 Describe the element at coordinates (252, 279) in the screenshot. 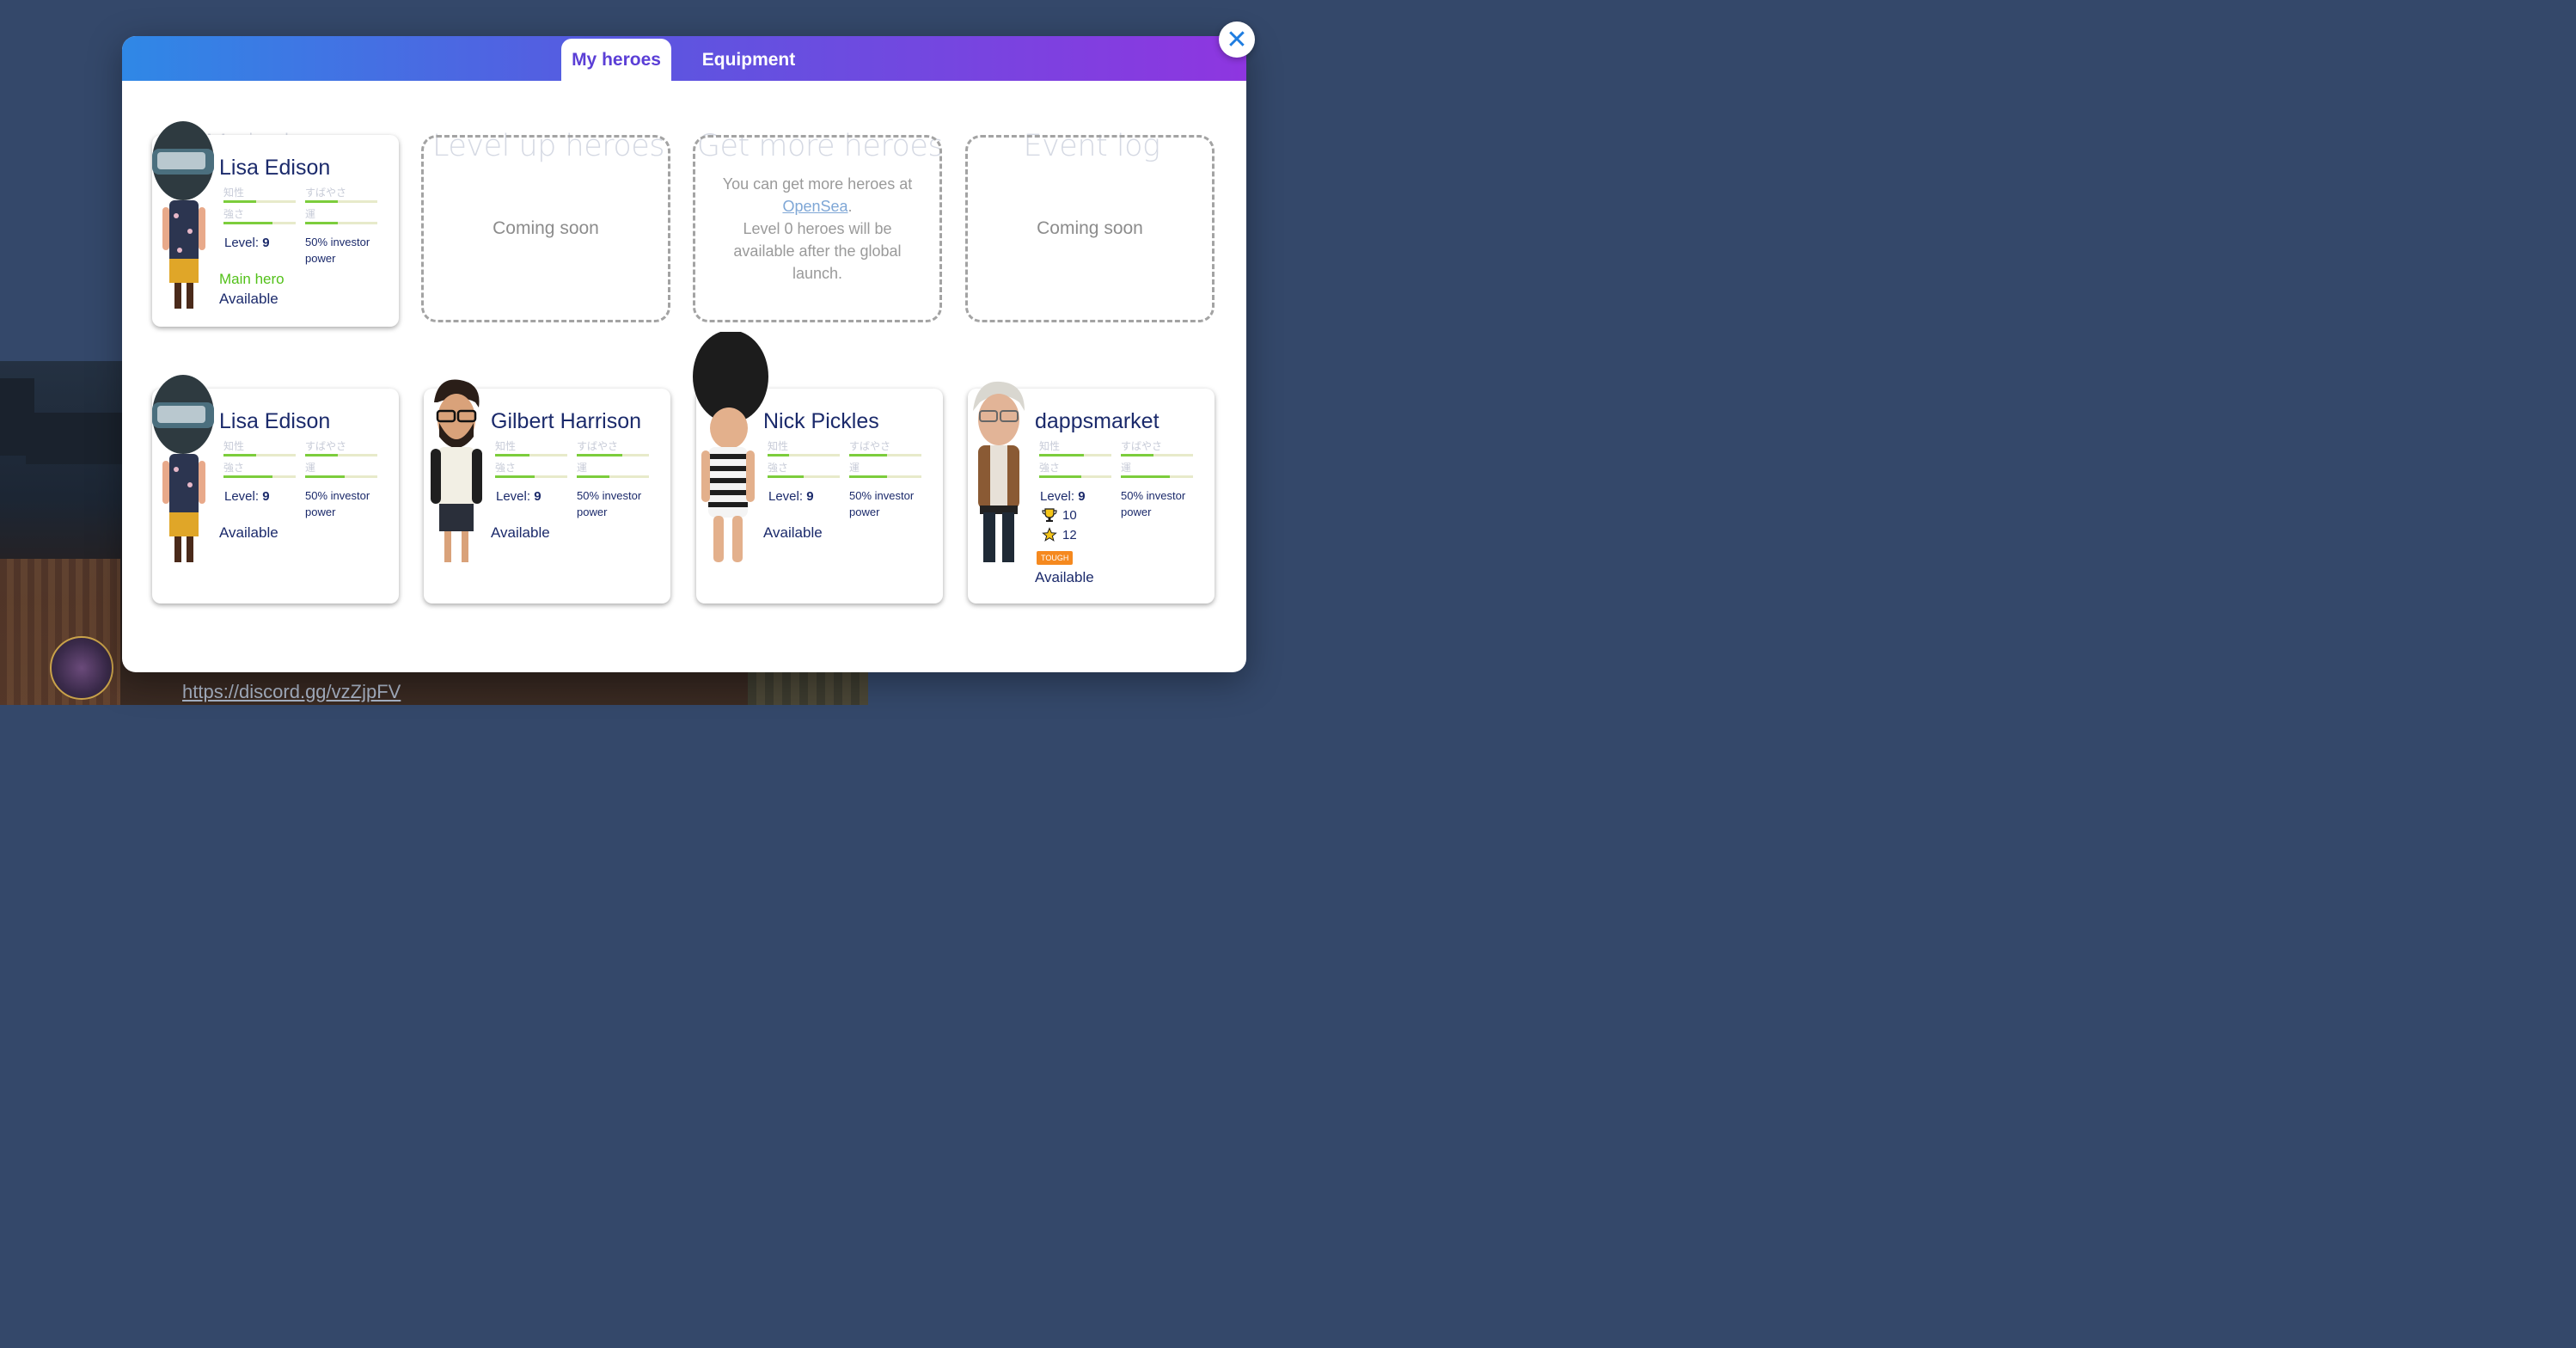

I see `main-hero-tag: Main hero` at that location.